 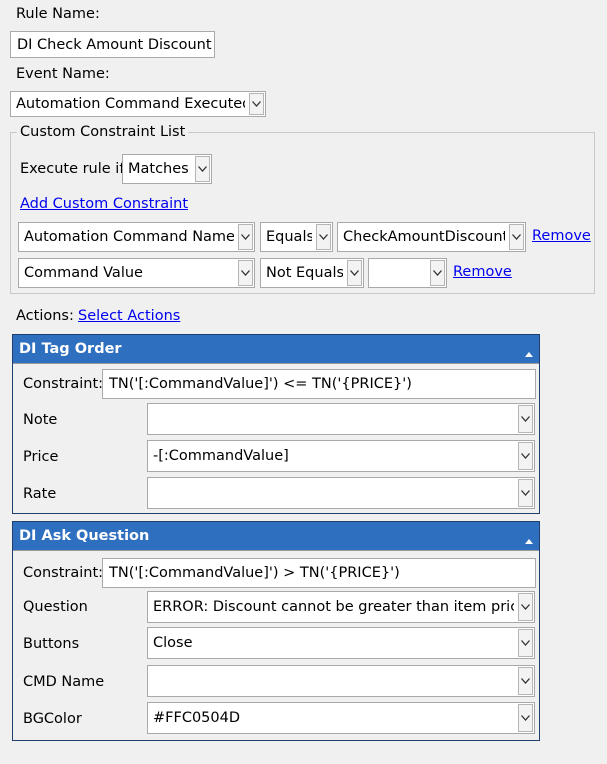 What do you see at coordinates (41, 457) in the screenshot?
I see `param-label-price: Price` at bounding box center [41, 457].